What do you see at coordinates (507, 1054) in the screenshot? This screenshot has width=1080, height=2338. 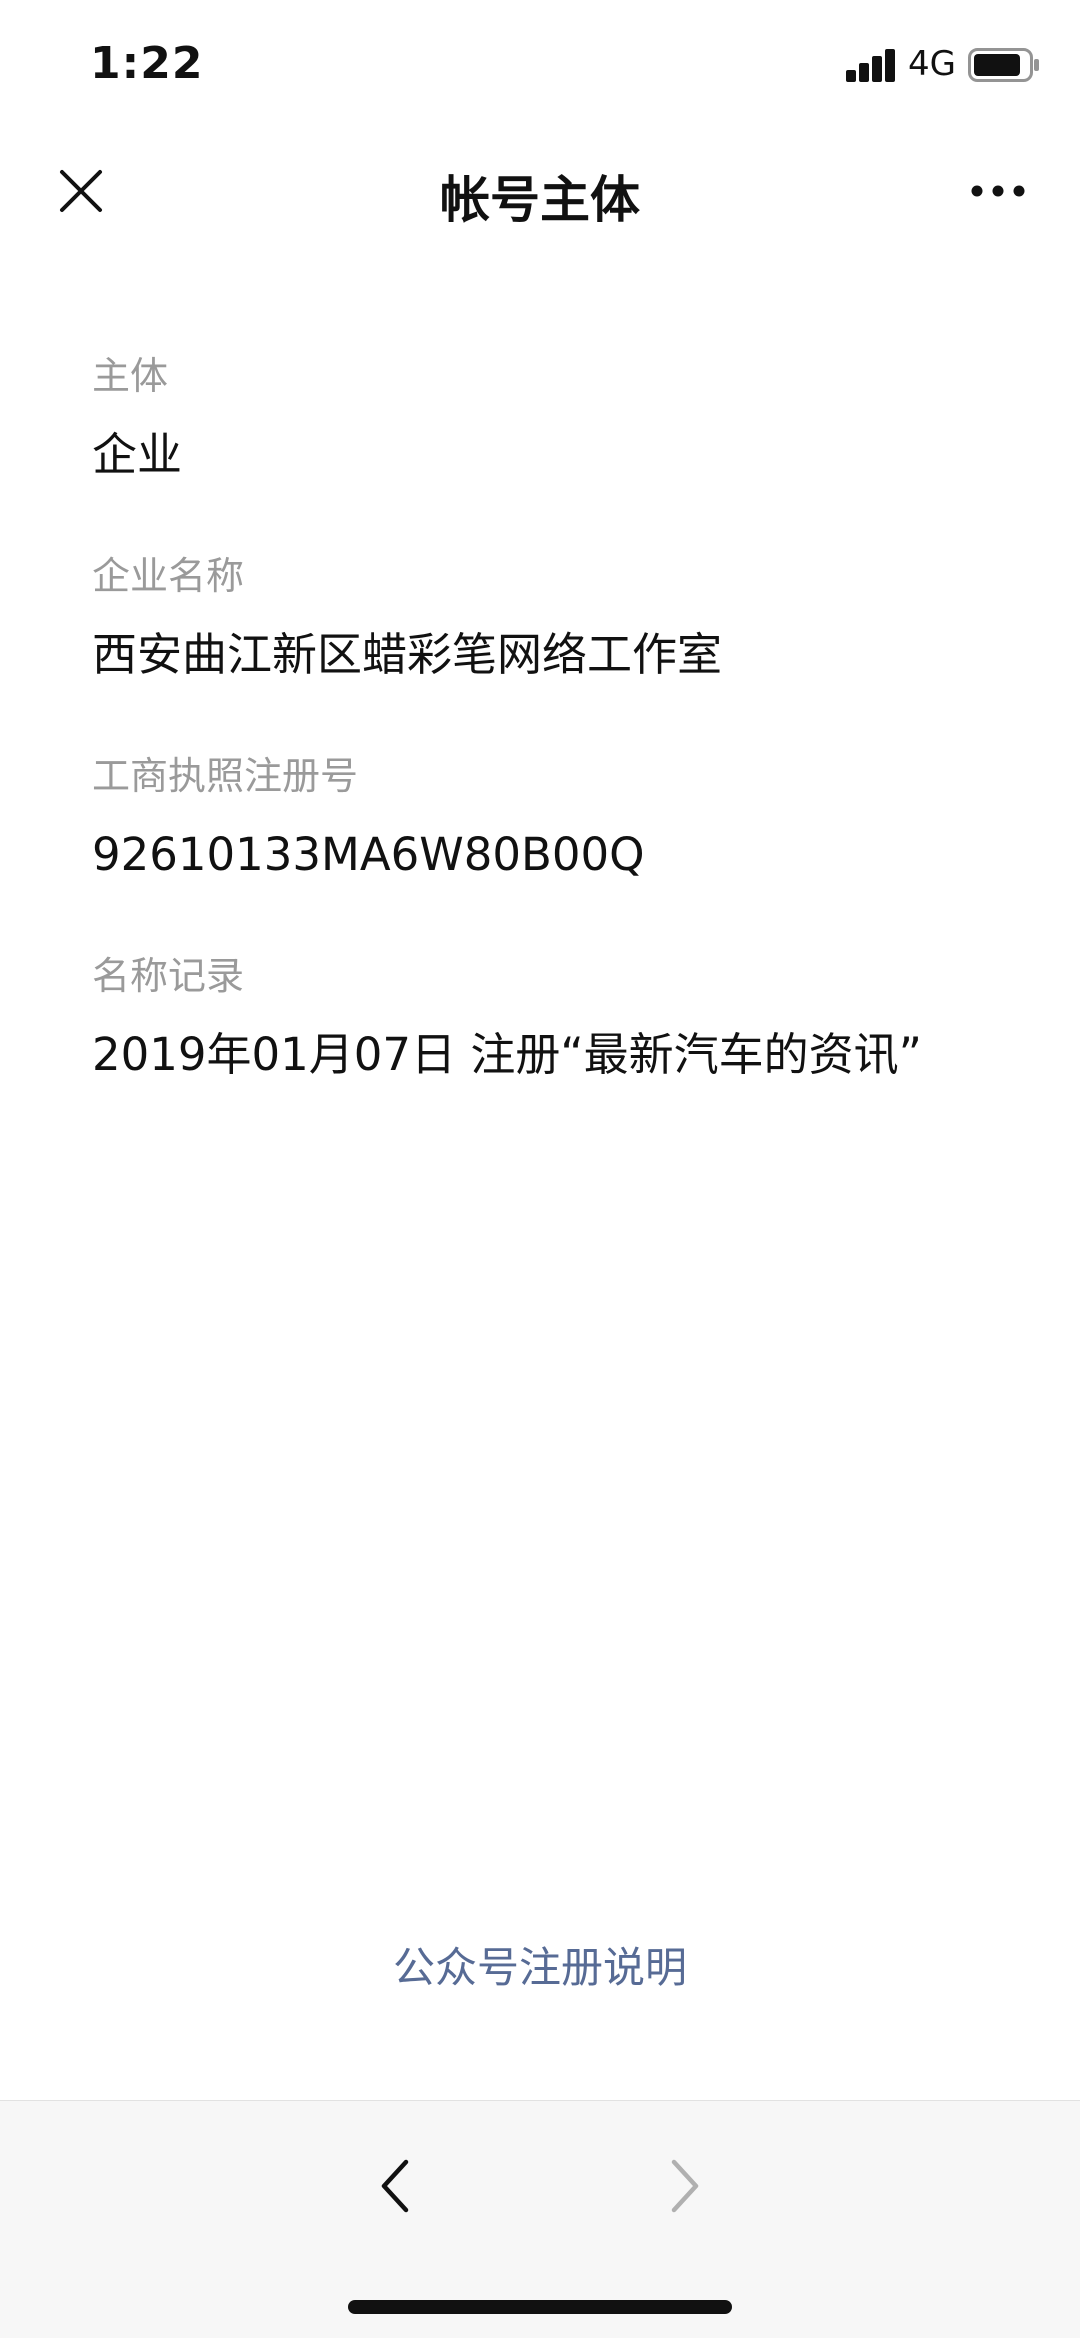 I see `field-value: 2019年01月07日 注册“最新汽车的资讯”` at bounding box center [507, 1054].